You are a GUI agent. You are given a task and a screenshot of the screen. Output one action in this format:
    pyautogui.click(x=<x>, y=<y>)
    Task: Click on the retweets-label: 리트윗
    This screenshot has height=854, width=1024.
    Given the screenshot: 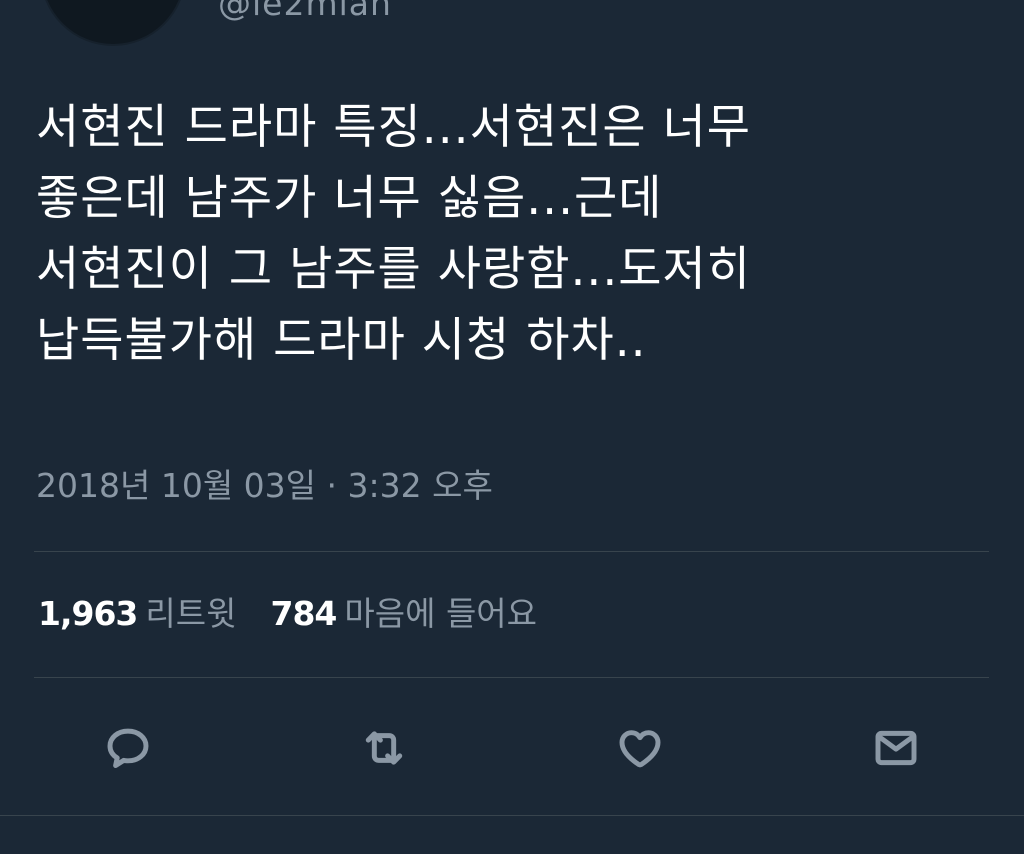 What is the action you would take?
    pyautogui.click(x=191, y=613)
    